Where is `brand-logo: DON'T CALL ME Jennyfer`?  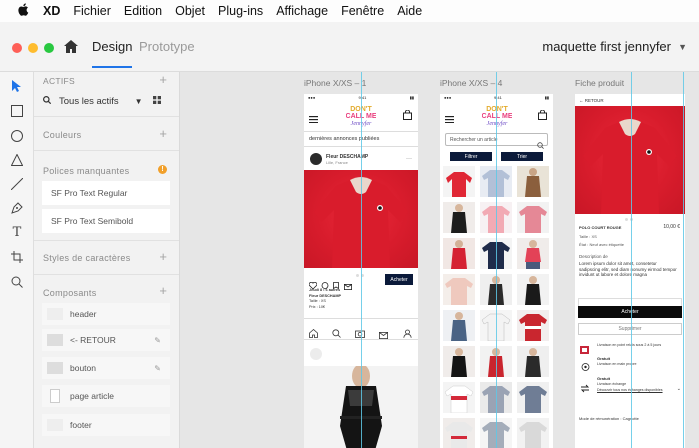
brand-logo: DON'T CALL ME Jennyfer is located at coordinates (497, 115).